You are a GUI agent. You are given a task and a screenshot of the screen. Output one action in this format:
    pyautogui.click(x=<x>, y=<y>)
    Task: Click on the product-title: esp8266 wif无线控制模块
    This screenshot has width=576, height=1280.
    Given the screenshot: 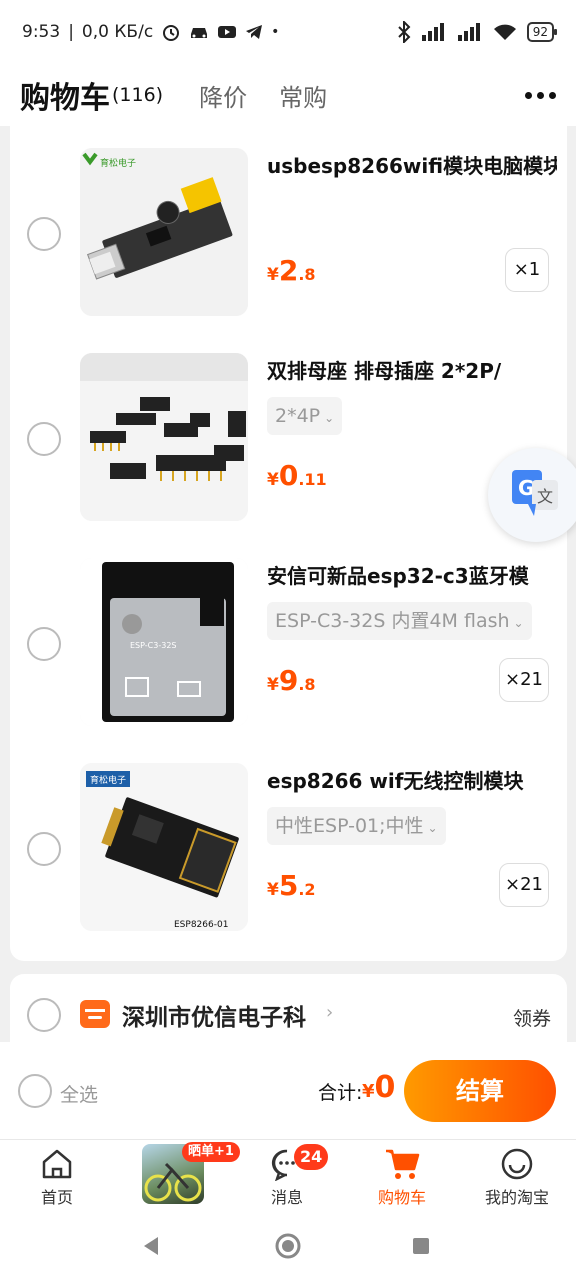 What is the action you would take?
    pyautogui.click(x=412, y=779)
    